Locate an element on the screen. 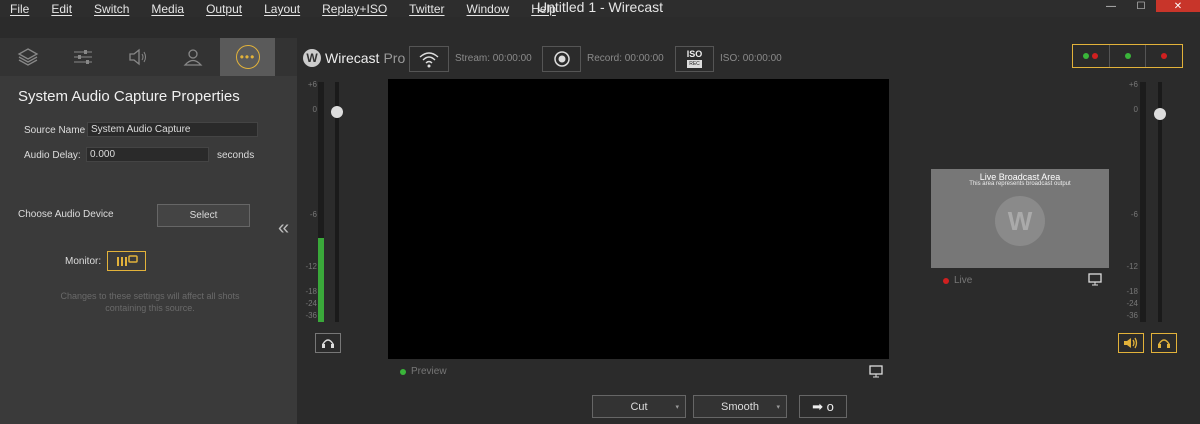  iso-timer: ISO: 00:00:00 is located at coordinates (751, 58).